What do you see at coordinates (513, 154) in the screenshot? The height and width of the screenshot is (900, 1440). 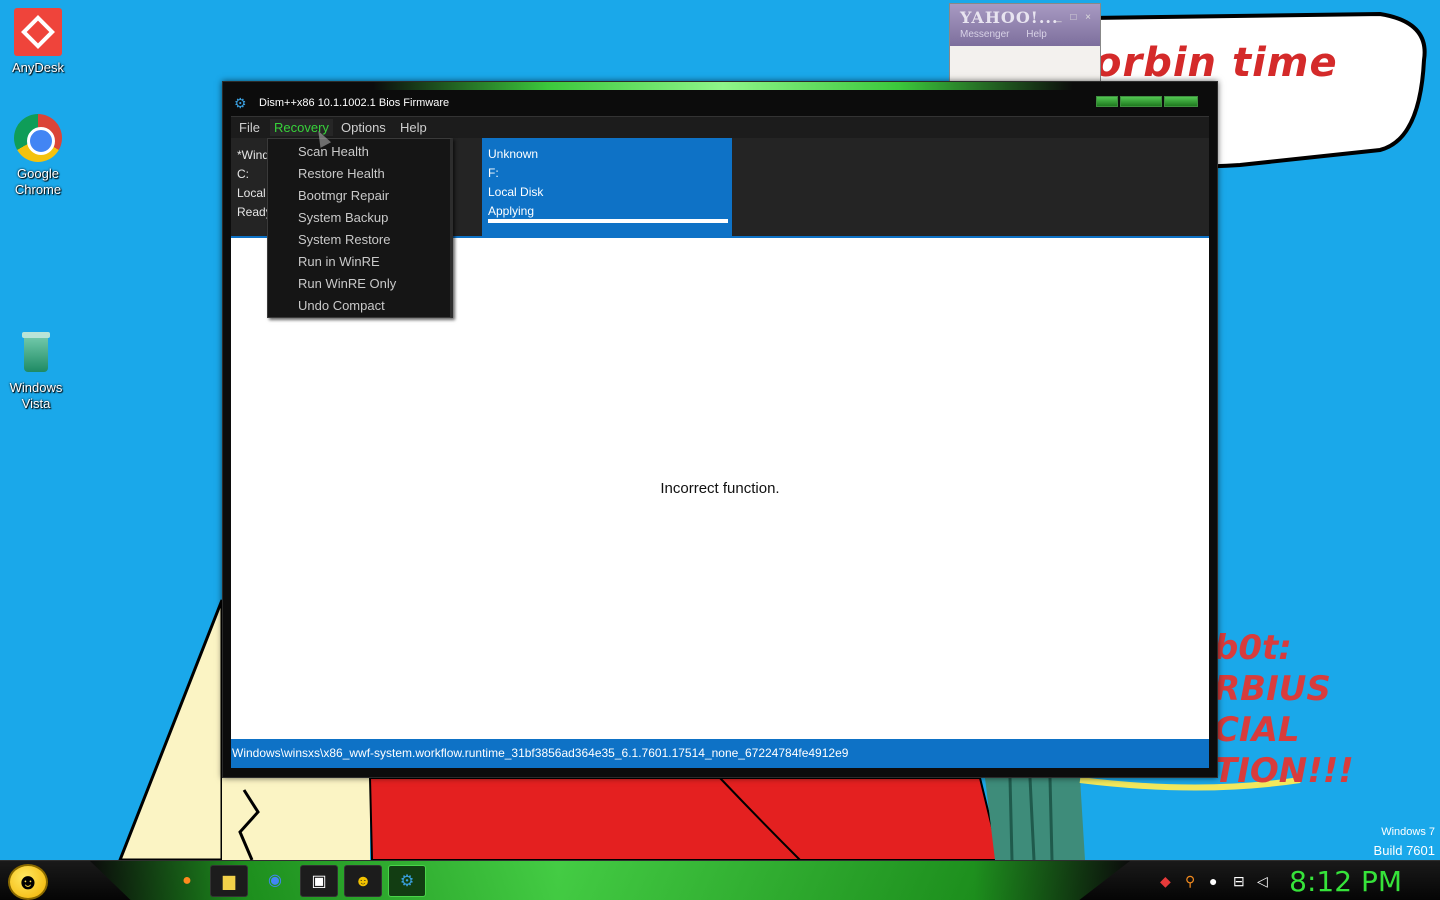 I see `card-name: Unknown` at bounding box center [513, 154].